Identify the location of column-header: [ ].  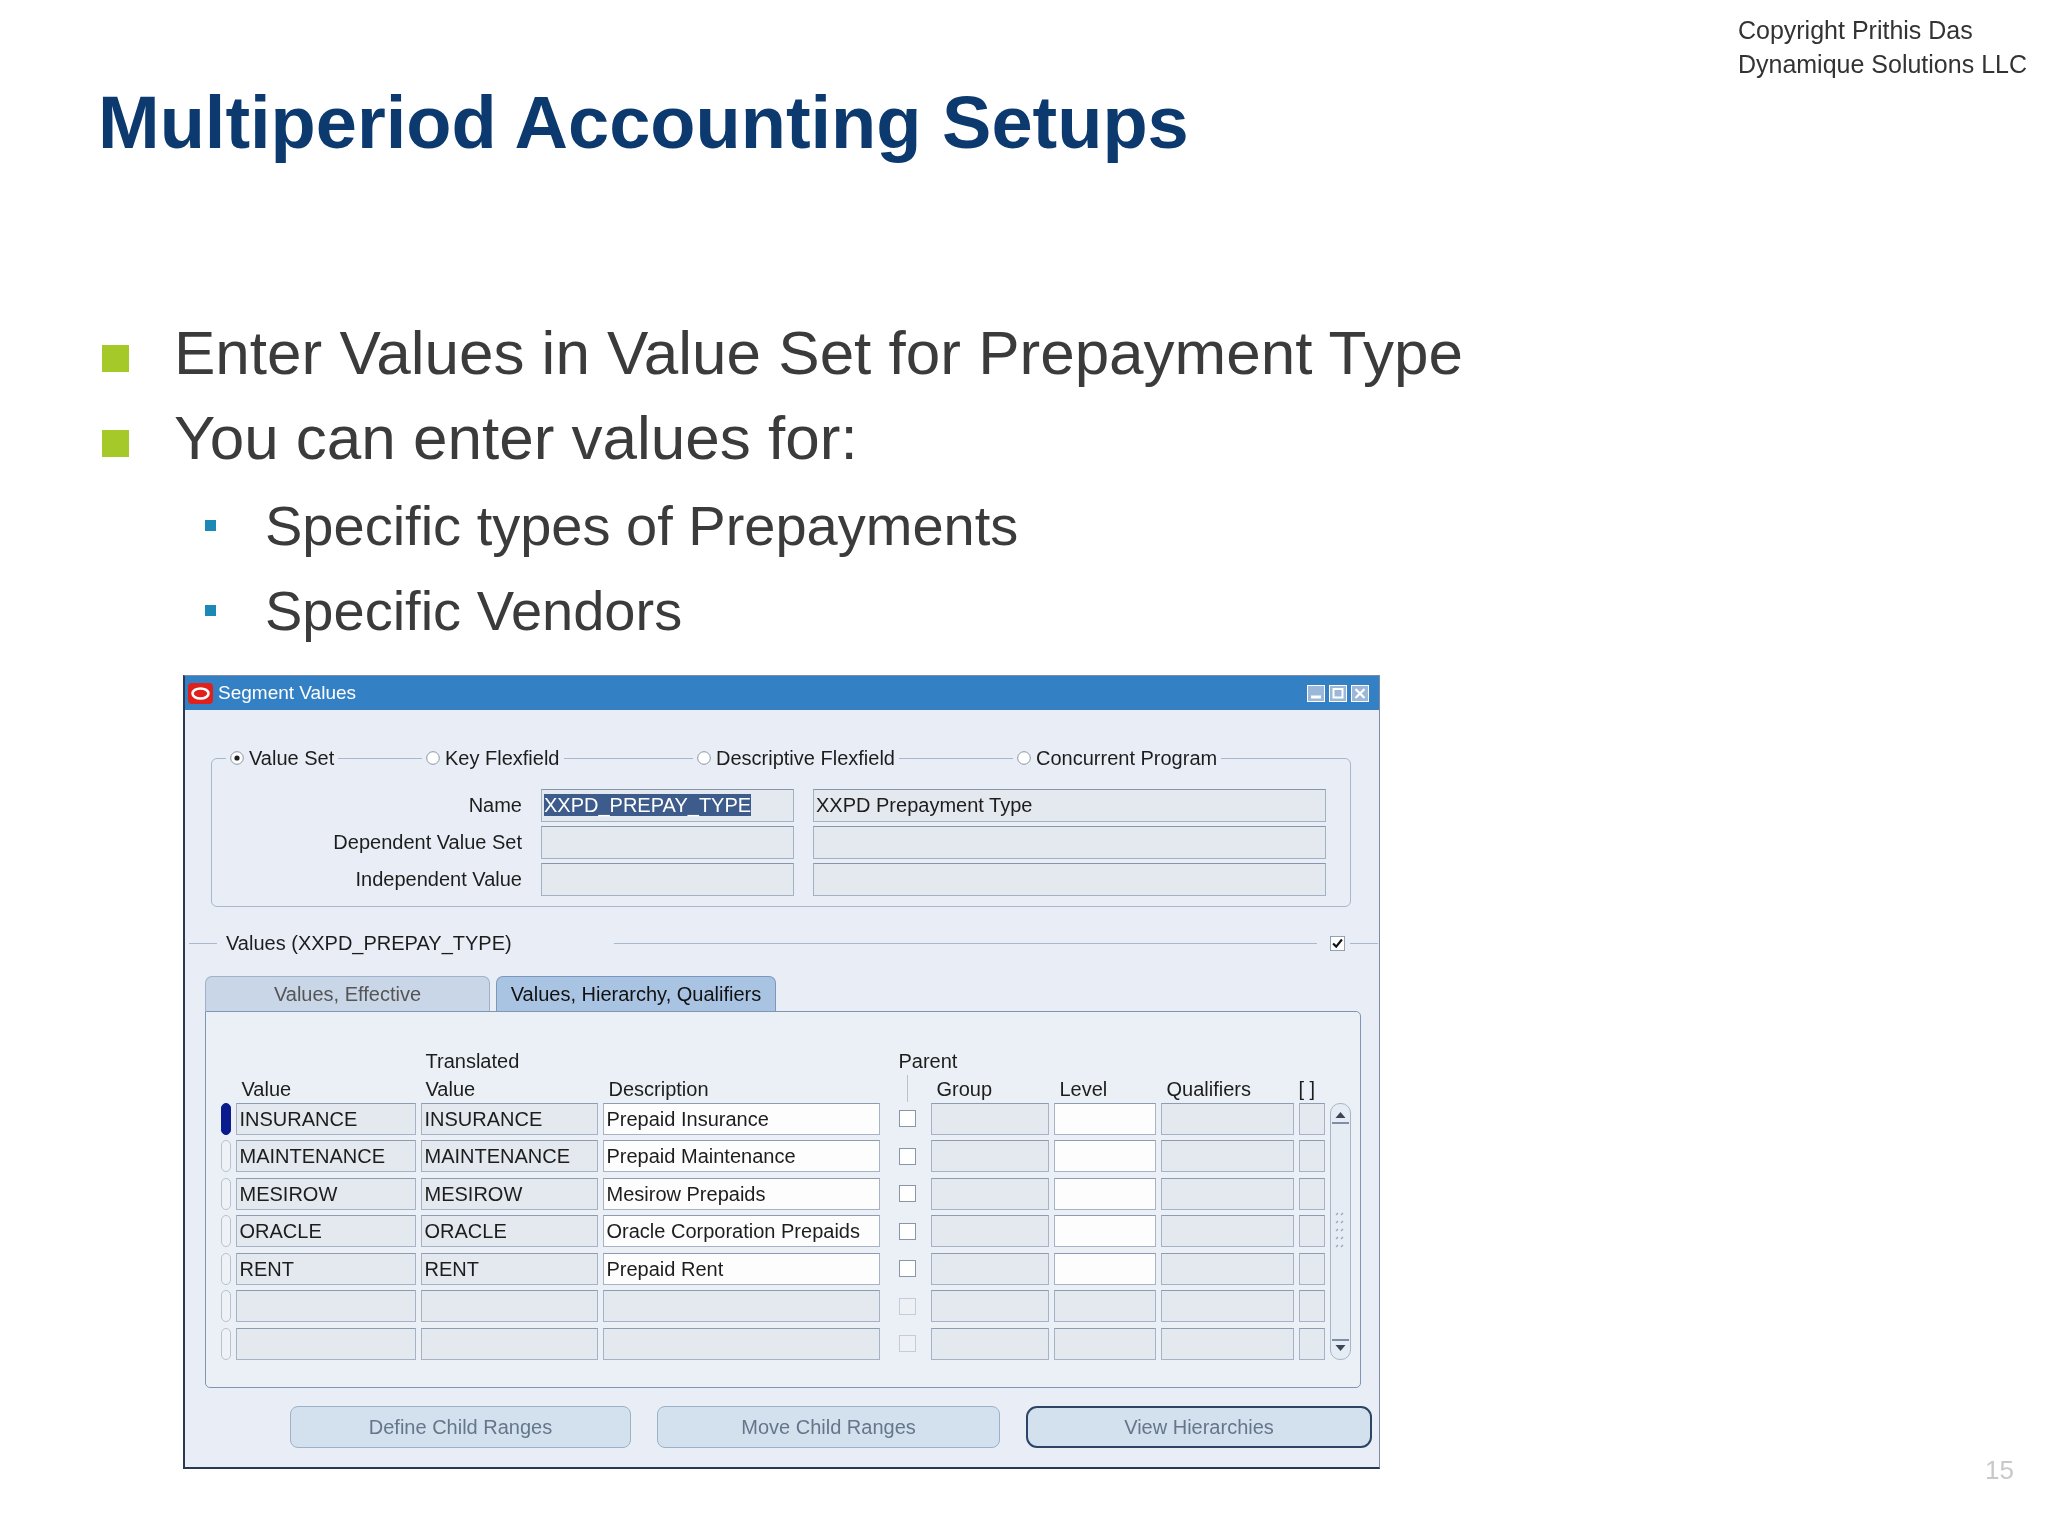
(1307, 1089).